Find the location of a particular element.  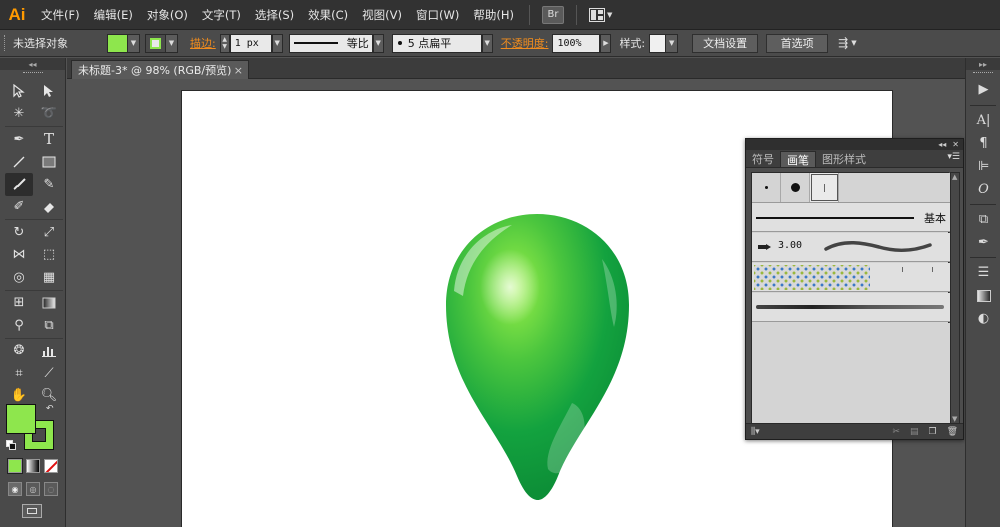

width-tool-icon: ⋈ is located at coordinates (19, 255).